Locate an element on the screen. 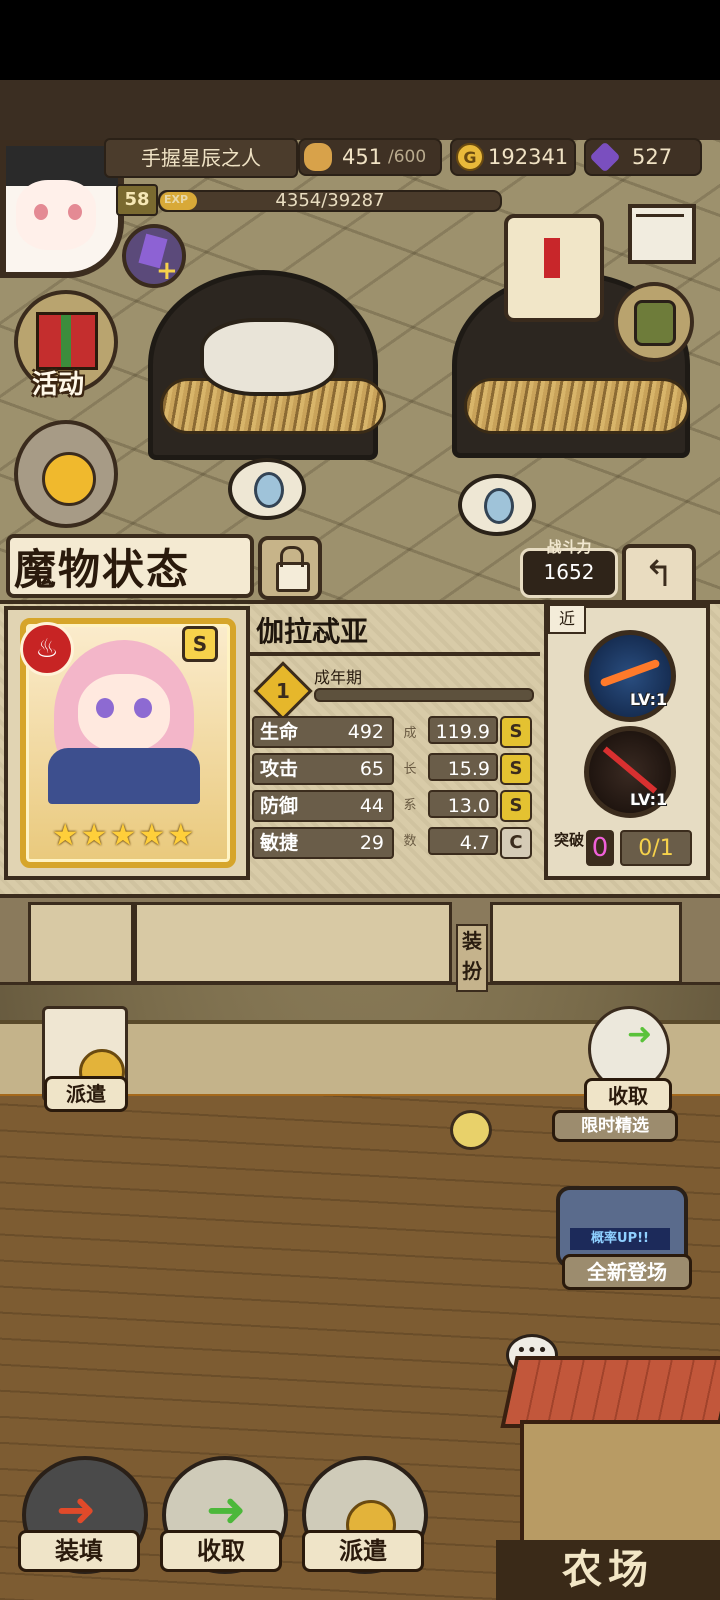 The image size is (720, 1600). gold-counter: G 192341 is located at coordinates (513, 157).